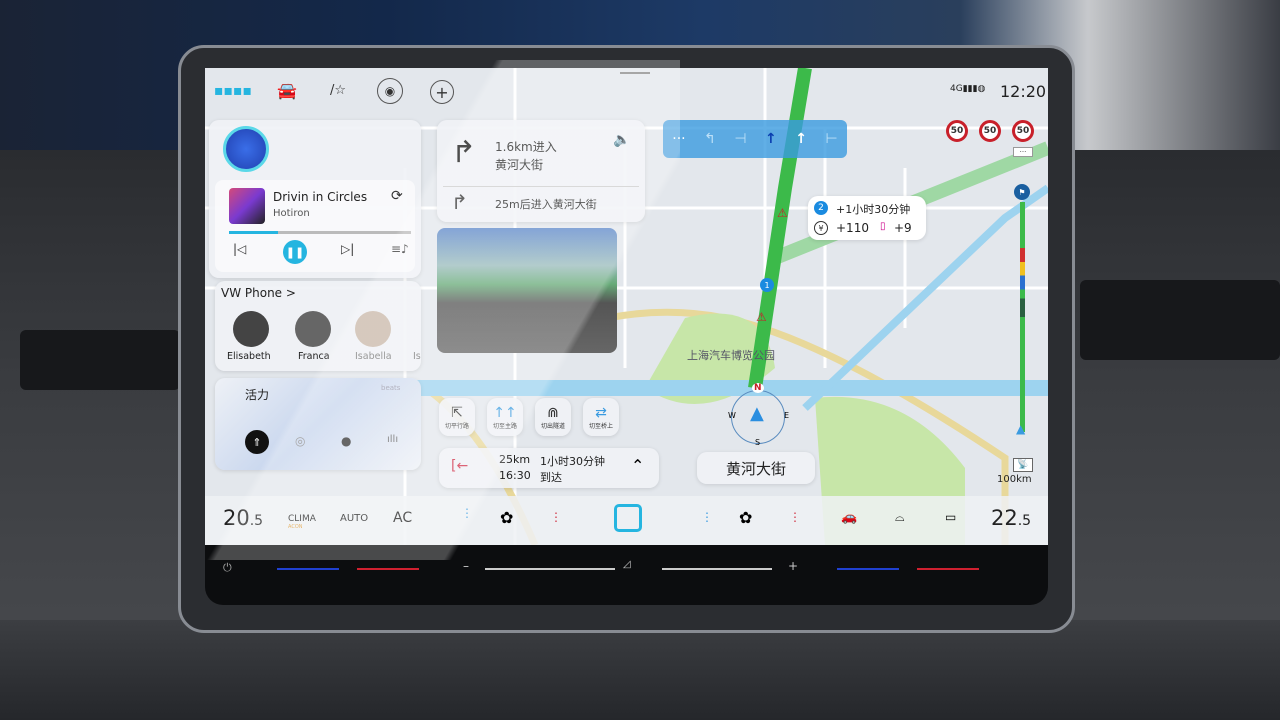 This screenshot has height=720, width=1280. What do you see at coordinates (795, 517) in the screenshot?
I see `right-seat-heating-icon: ⋮` at bounding box center [795, 517].